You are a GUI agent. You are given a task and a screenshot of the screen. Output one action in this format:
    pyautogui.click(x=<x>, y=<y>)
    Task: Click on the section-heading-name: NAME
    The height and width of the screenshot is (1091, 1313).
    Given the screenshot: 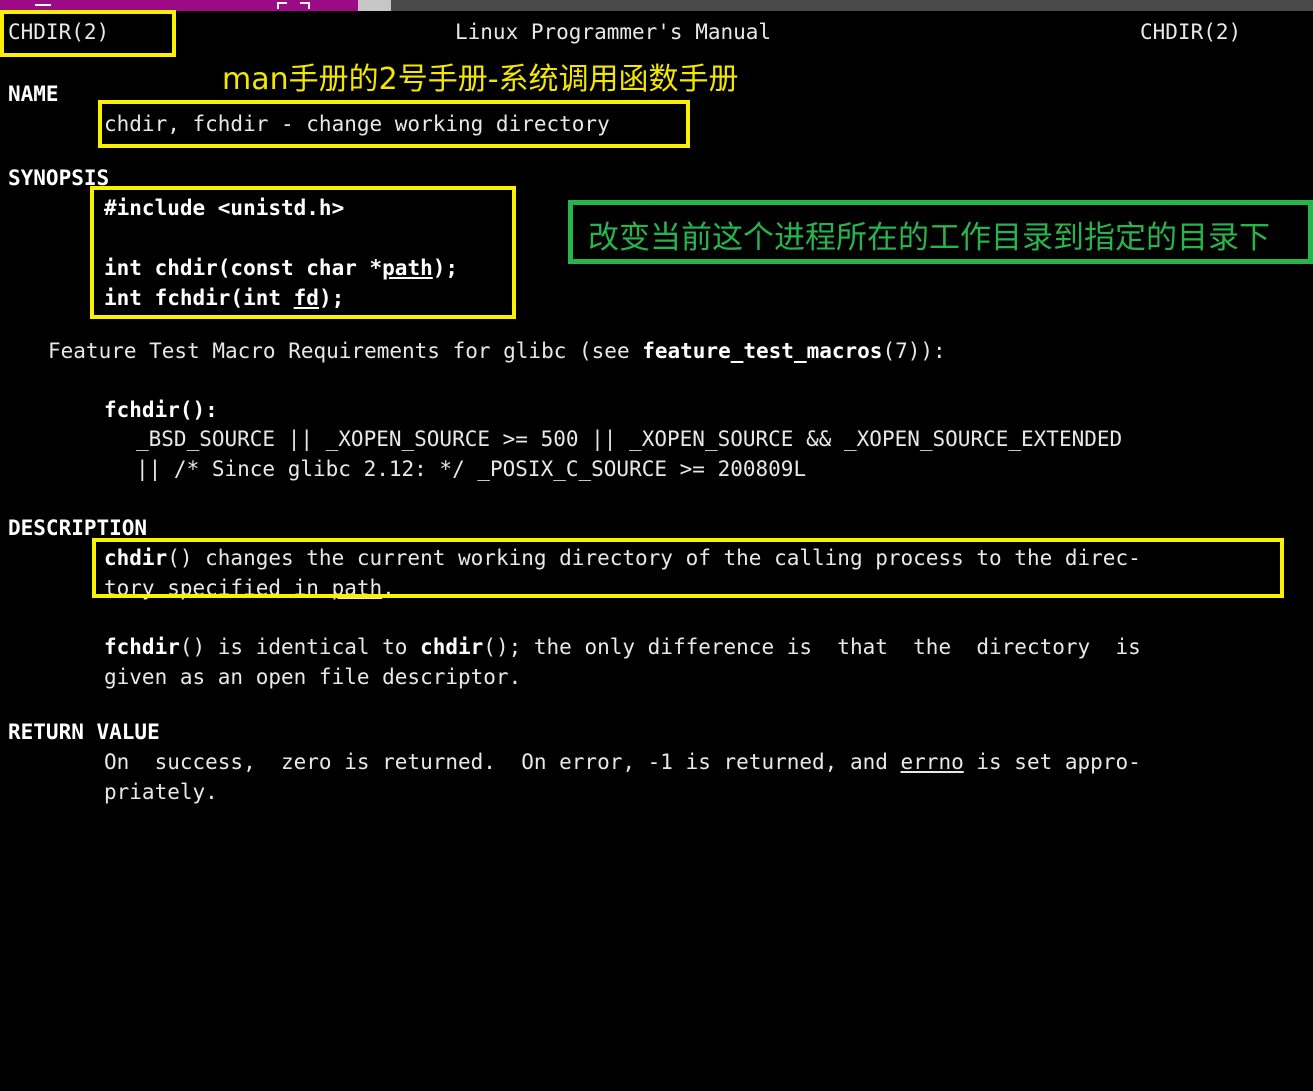 What is the action you would take?
    pyautogui.click(x=33, y=94)
    